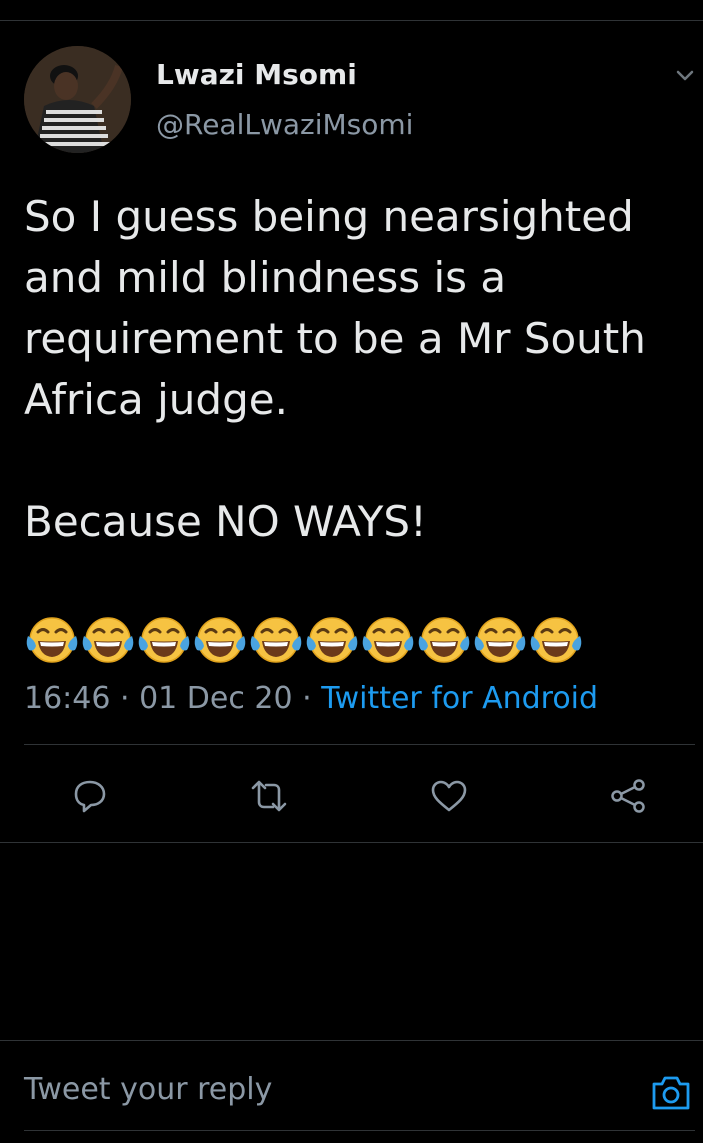  What do you see at coordinates (671, 1092) in the screenshot?
I see `camera-icon` at bounding box center [671, 1092].